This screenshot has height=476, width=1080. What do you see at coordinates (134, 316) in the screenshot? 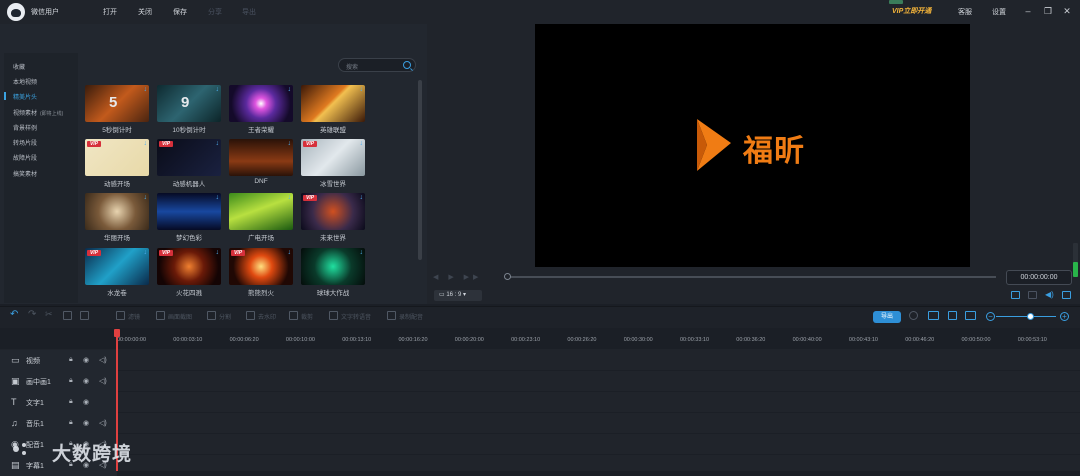
I see `tool-filter: 滤镜` at bounding box center [134, 316].